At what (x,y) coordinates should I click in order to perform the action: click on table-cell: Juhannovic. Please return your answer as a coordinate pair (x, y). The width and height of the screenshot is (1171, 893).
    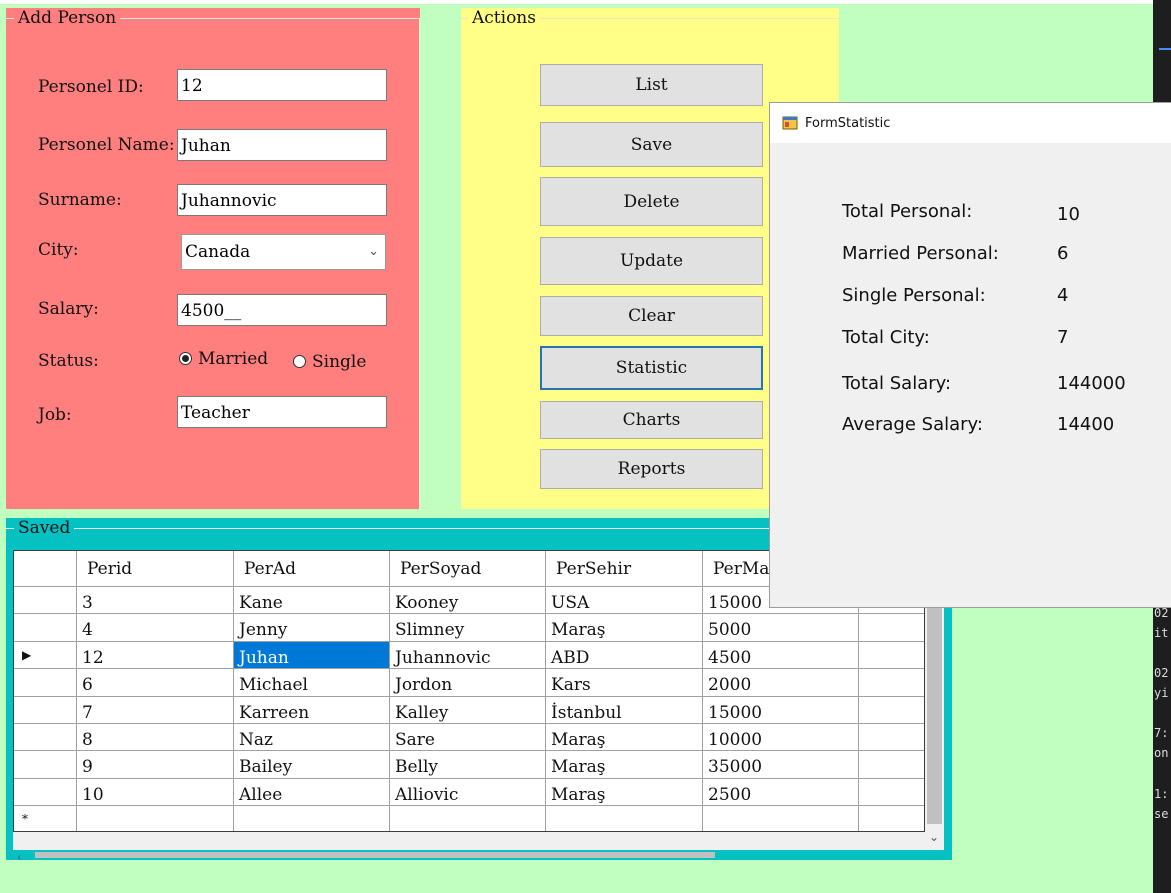
    Looking at the image, I should click on (468, 655).